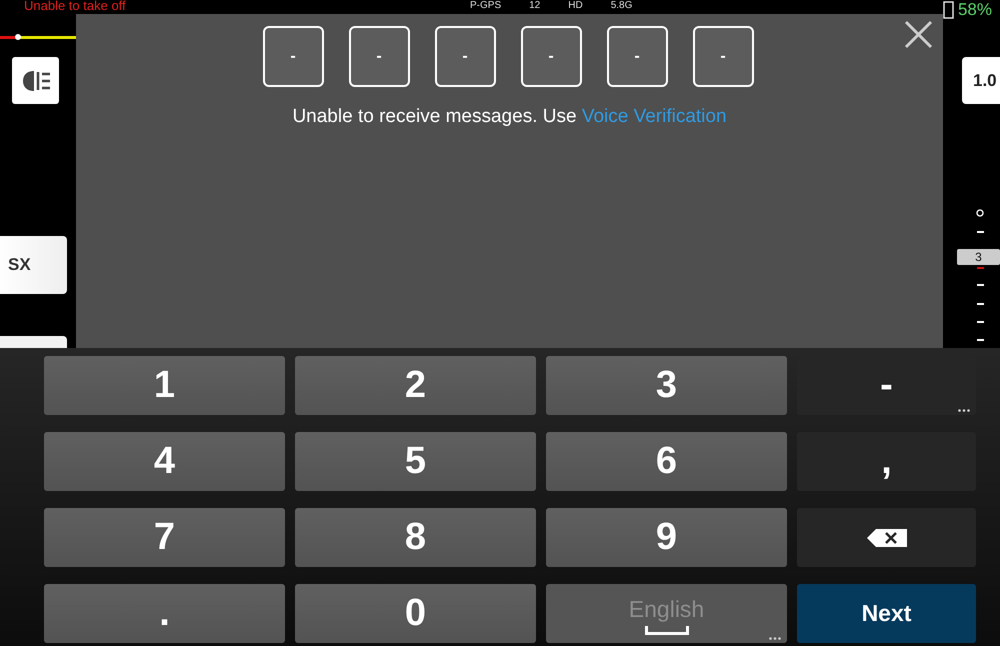 This screenshot has height=646, width=1000. What do you see at coordinates (164, 385) in the screenshot?
I see `key: 1` at bounding box center [164, 385].